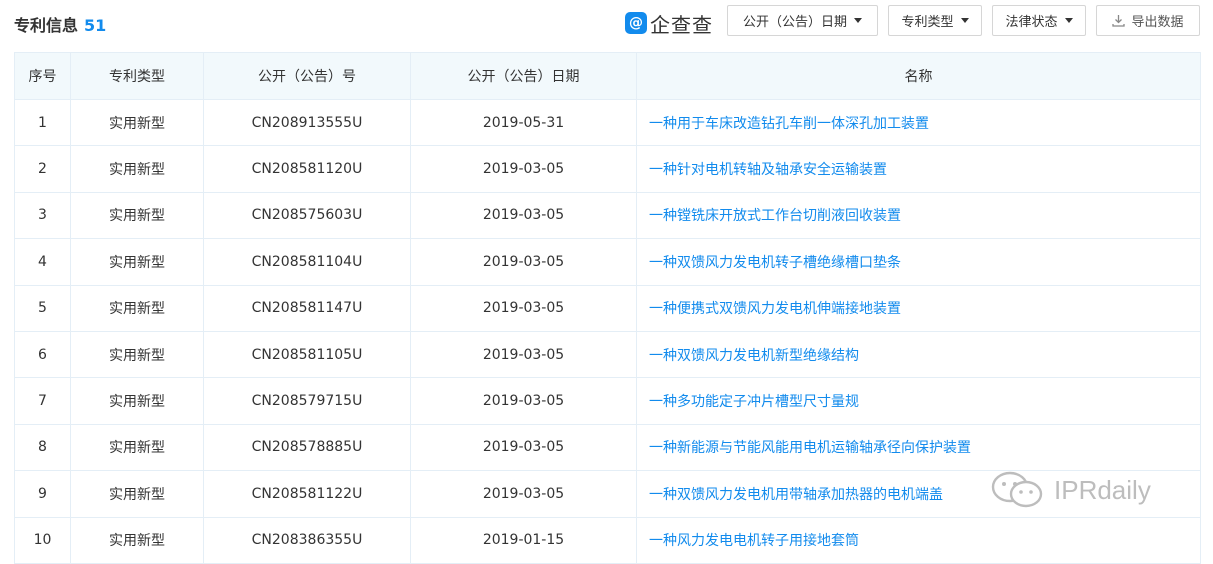  I want to click on patent-number: CN208581104U, so click(307, 262).